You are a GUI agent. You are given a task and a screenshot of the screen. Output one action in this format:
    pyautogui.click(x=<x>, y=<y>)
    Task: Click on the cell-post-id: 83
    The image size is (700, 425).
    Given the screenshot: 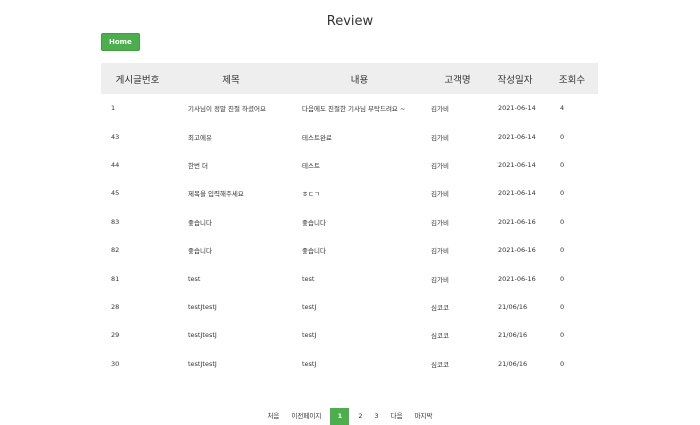 What is the action you would take?
    pyautogui.click(x=115, y=221)
    